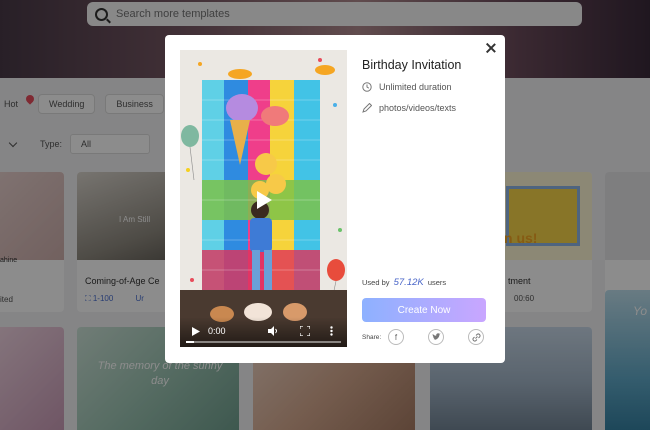 The image size is (650, 430). I want to click on fullscreen-icon, so click(305, 331).